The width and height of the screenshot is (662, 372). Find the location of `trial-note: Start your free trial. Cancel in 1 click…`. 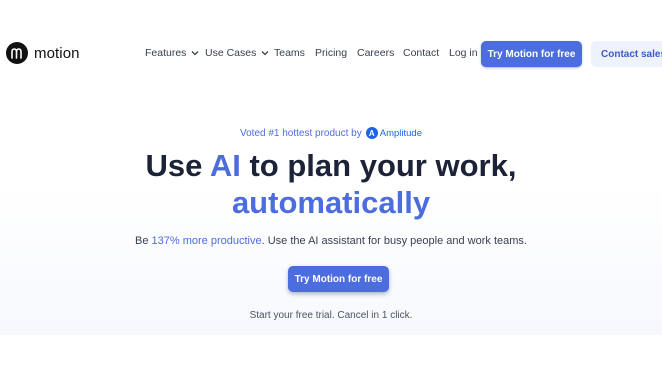

trial-note: Start your free trial. Cancel in 1 click… is located at coordinates (331, 315).